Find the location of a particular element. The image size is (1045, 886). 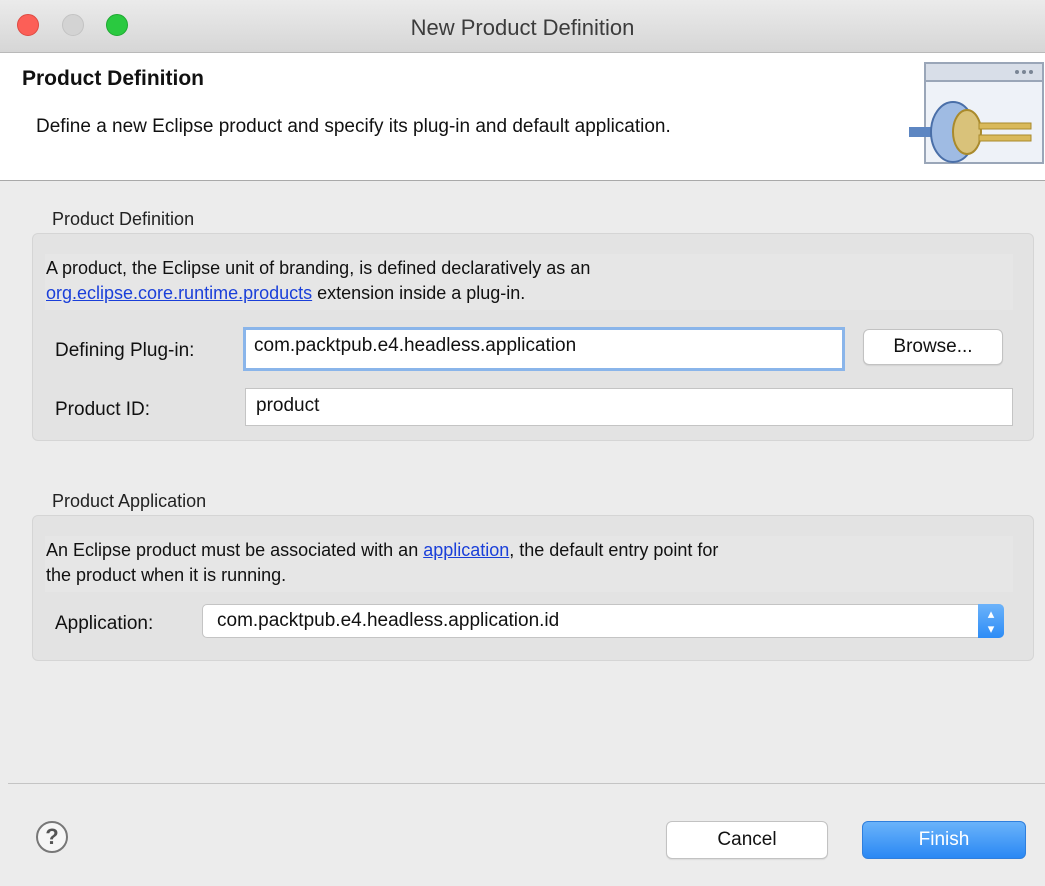

title-bar: New Product Definition is located at coordinates (522, 26).